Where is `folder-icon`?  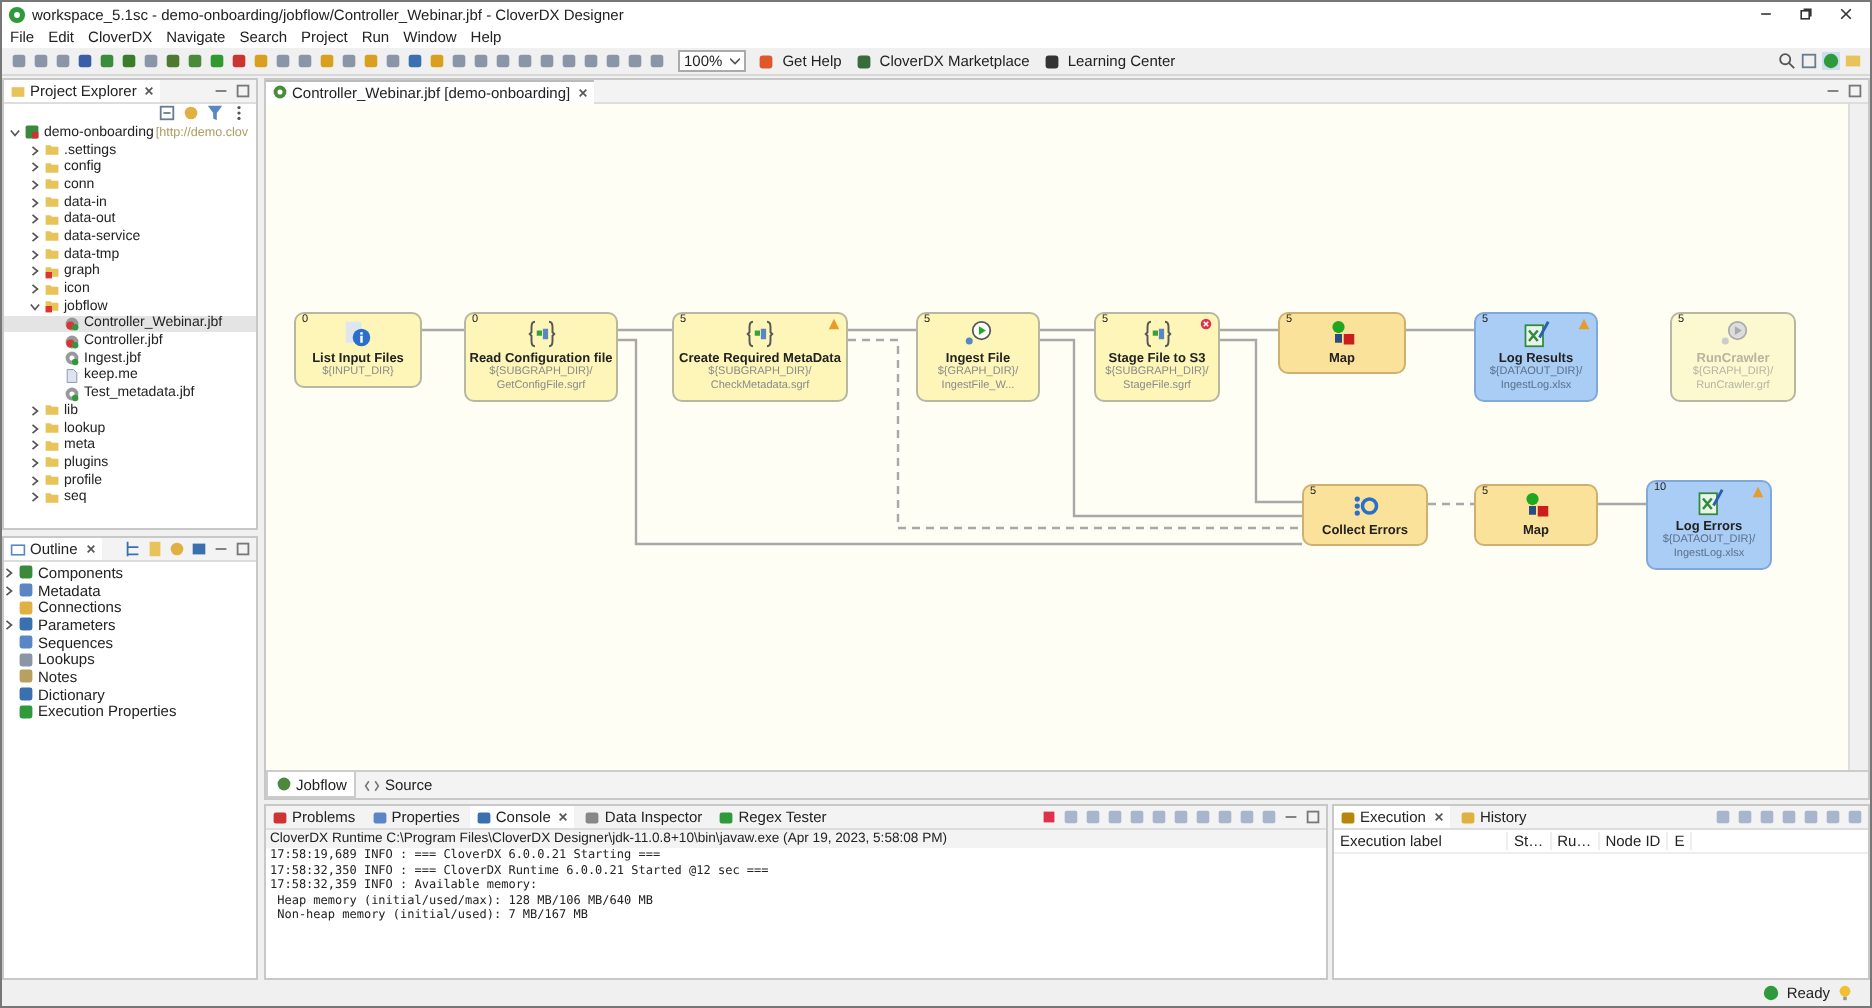 folder-icon is located at coordinates (18, 91).